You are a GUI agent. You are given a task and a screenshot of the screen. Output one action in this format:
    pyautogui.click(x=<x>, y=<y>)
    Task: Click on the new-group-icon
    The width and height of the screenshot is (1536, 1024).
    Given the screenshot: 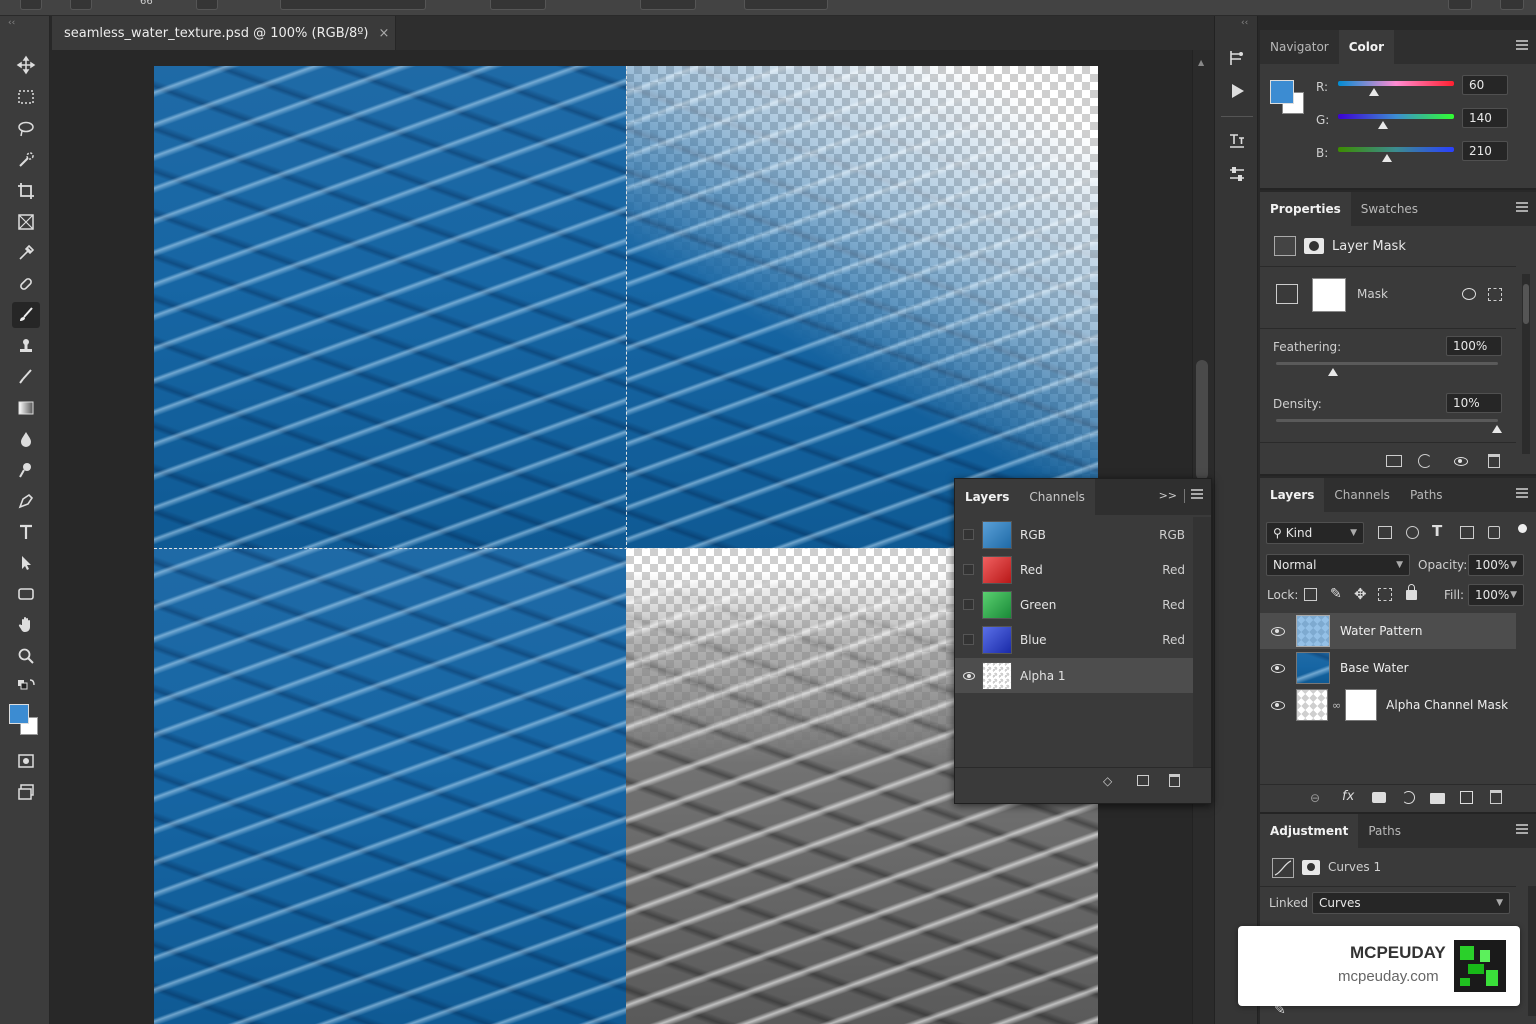 What is the action you would take?
    pyautogui.click(x=1437, y=798)
    